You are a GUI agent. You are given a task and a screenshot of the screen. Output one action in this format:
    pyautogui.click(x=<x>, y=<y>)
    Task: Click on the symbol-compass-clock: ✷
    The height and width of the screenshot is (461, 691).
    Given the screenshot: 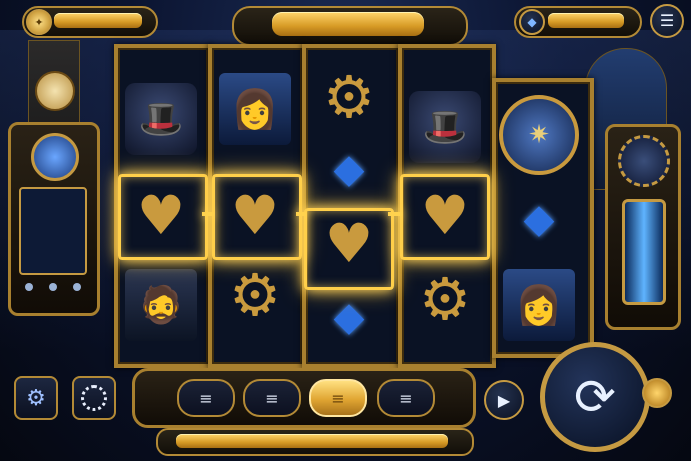 What is the action you would take?
    pyautogui.click(x=539, y=135)
    